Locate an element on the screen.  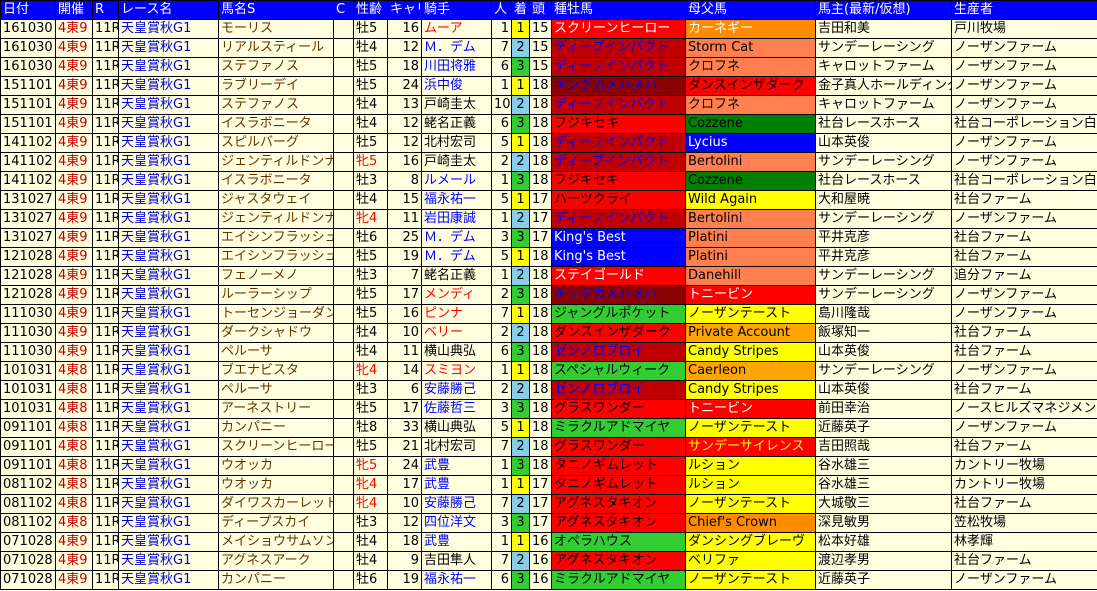
career-cell: 14 is located at coordinates (404, 371).